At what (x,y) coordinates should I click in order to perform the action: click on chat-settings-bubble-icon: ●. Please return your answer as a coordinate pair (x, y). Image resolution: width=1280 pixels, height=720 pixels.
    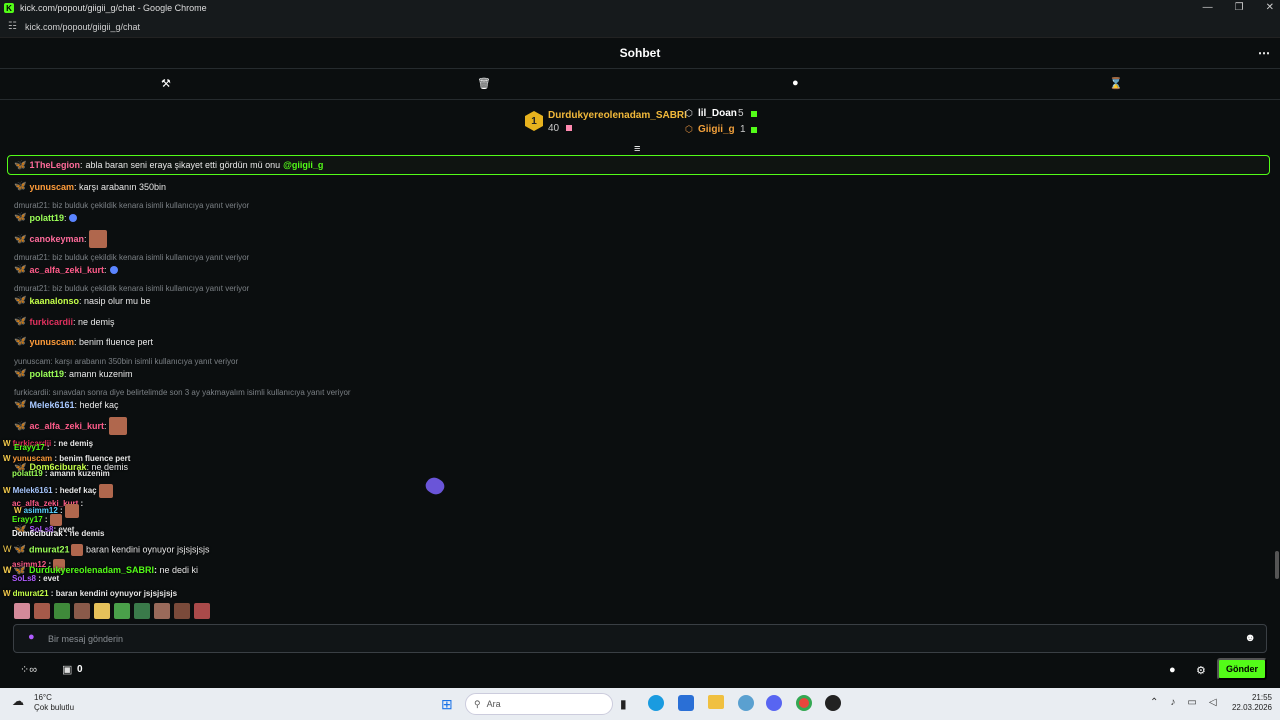
    Looking at the image, I should click on (1172, 670).